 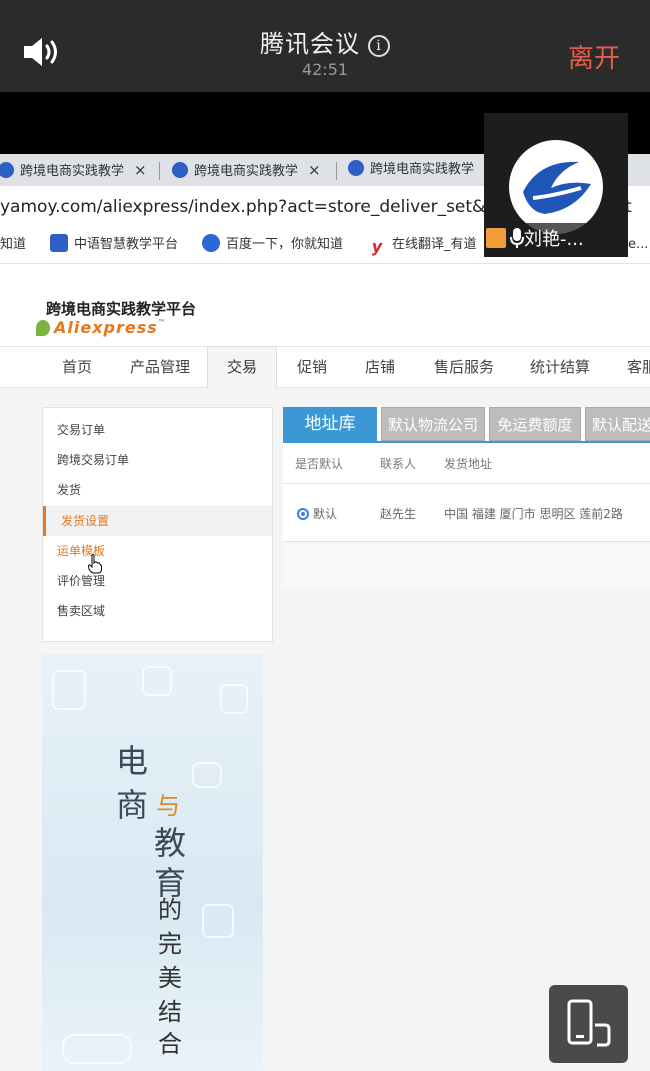 I want to click on banner-char: 与, so click(x=168, y=806).